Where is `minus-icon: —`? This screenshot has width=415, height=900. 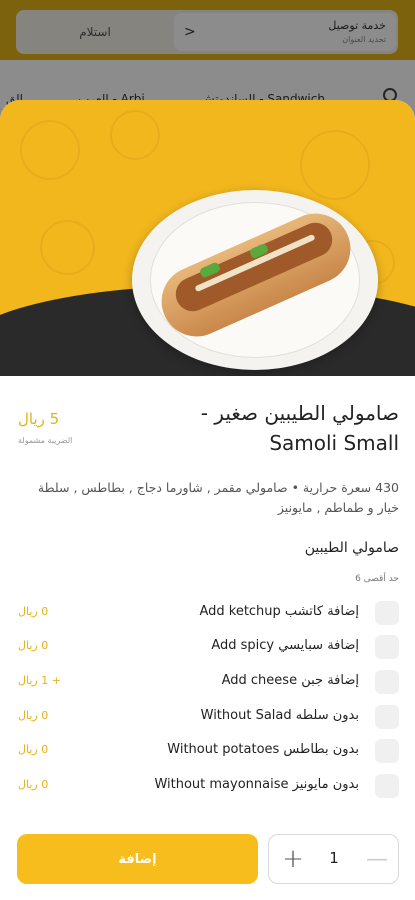 minus-icon: — is located at coordinates (377, 859).